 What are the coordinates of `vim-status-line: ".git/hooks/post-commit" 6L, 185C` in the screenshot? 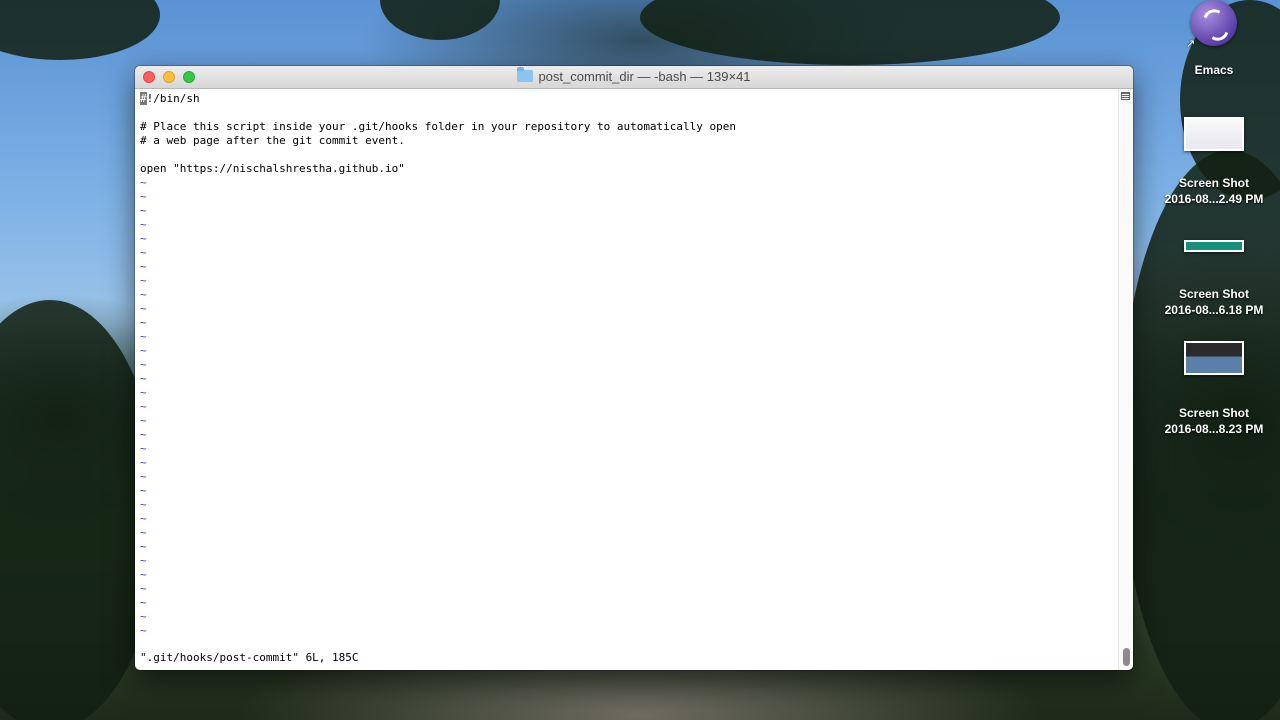 It's located at (249, 657).